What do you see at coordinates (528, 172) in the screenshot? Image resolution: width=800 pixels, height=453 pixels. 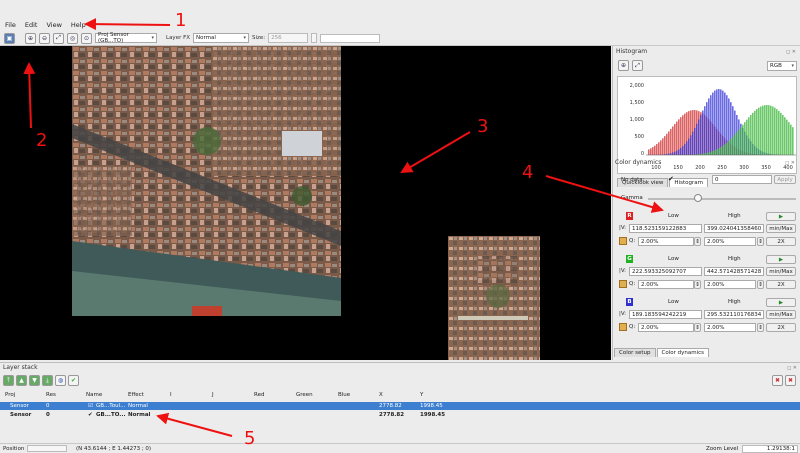 I see `annotation-label-4: 4` at bounding box center [528, 172].